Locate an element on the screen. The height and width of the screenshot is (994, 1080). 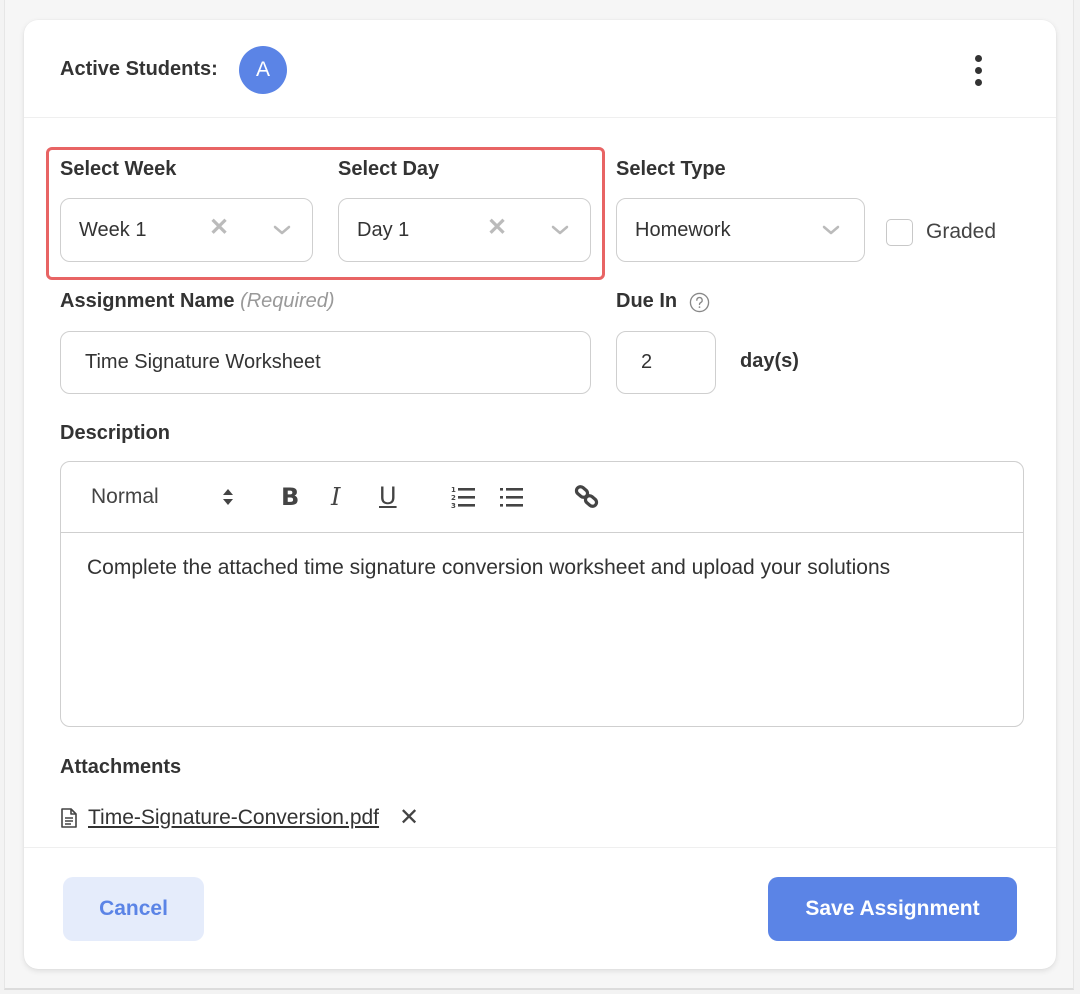
assignment-name-input is located at coordinates (325, 362).